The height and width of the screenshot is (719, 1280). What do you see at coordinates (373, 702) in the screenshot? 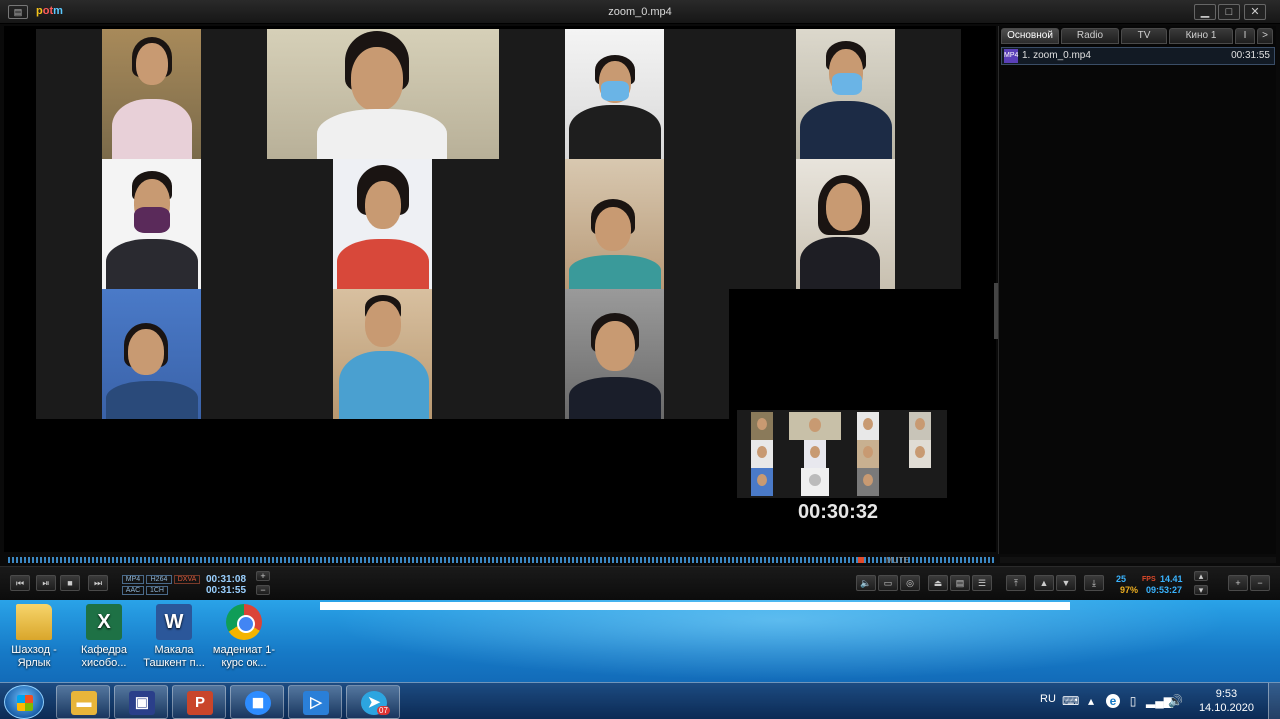
I see `taskbar-telegram-button: ➤ 07` at bounding box center [373, 702].